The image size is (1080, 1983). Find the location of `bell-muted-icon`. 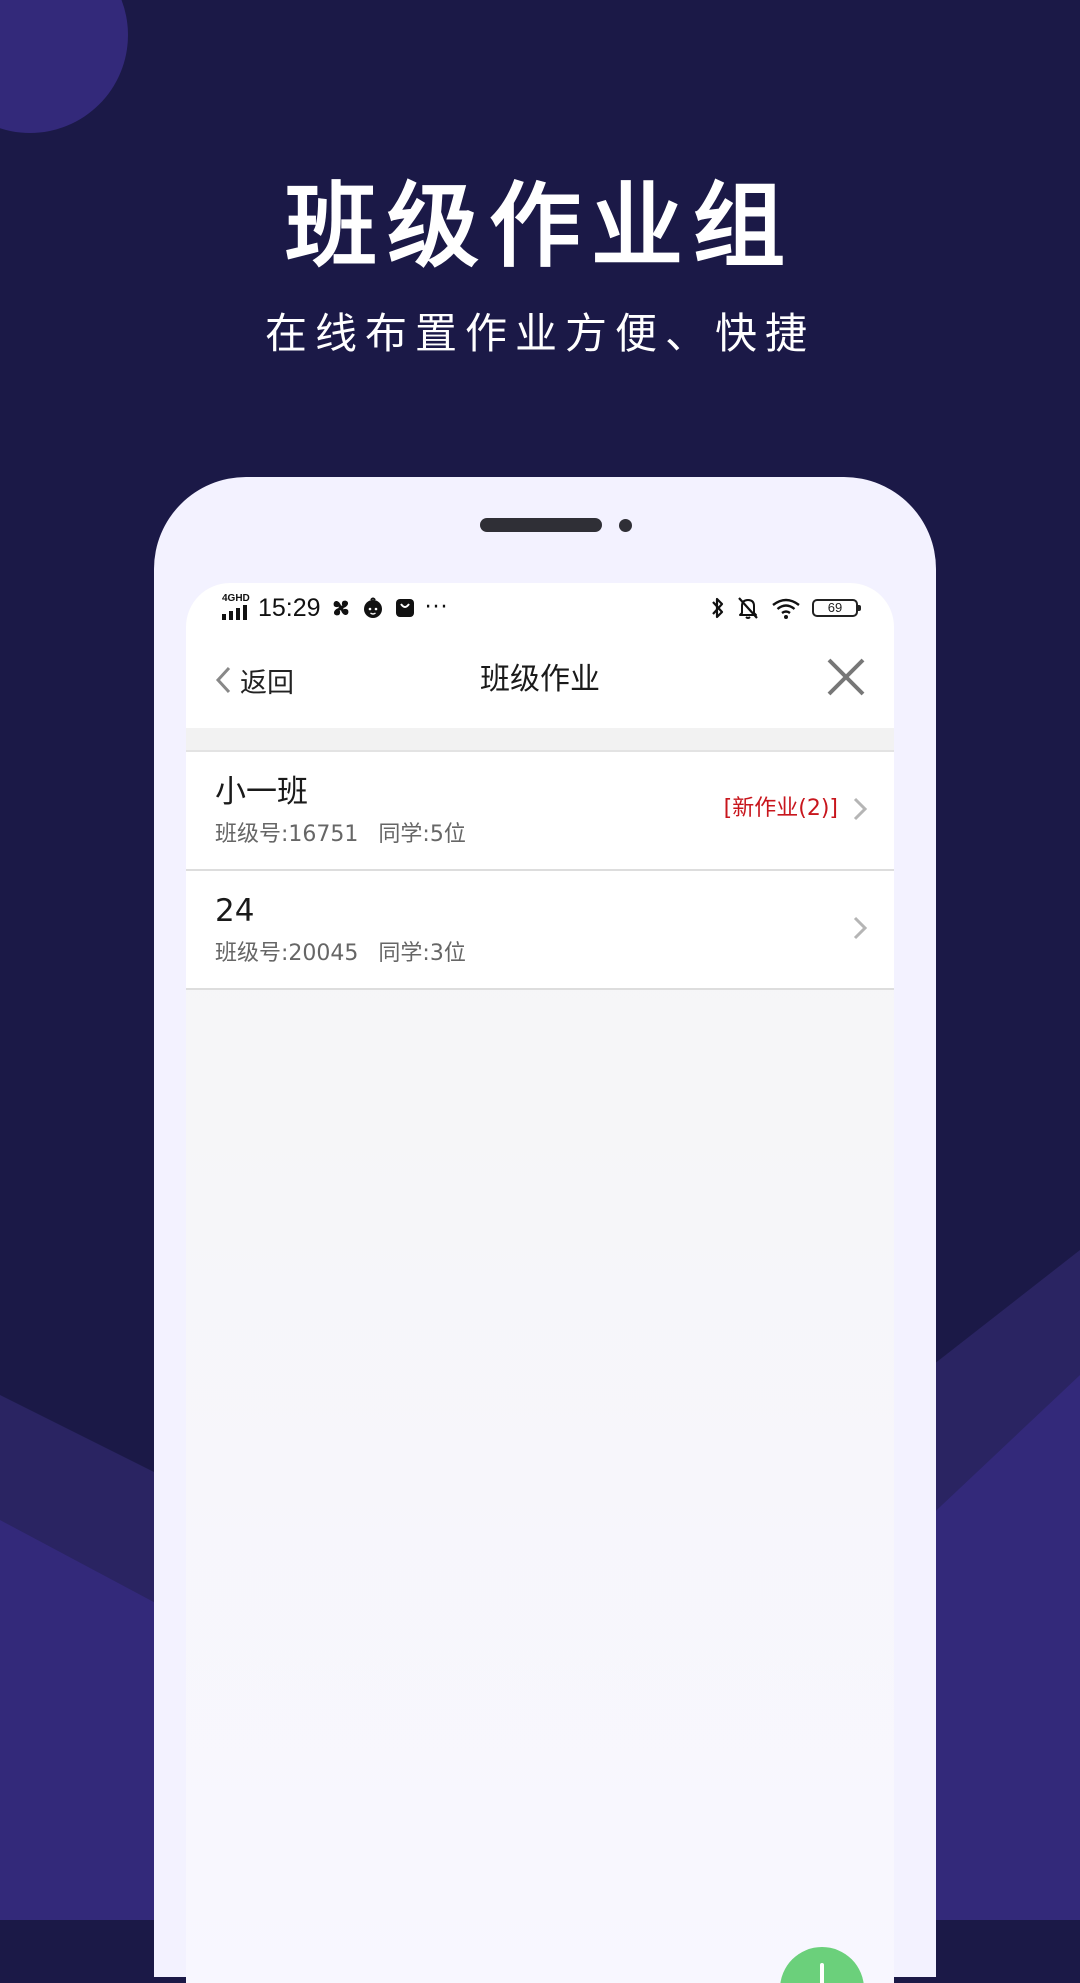

bell-muted-icon is located at coordinates (748, 608).